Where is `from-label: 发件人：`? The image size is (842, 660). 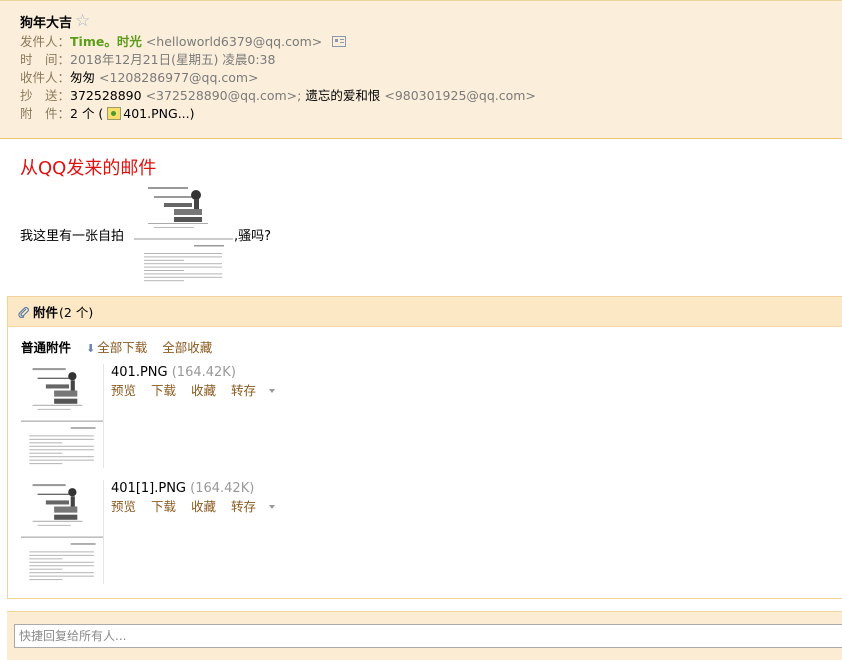 from-label: 发件人： is located at coordinates (45, 41).